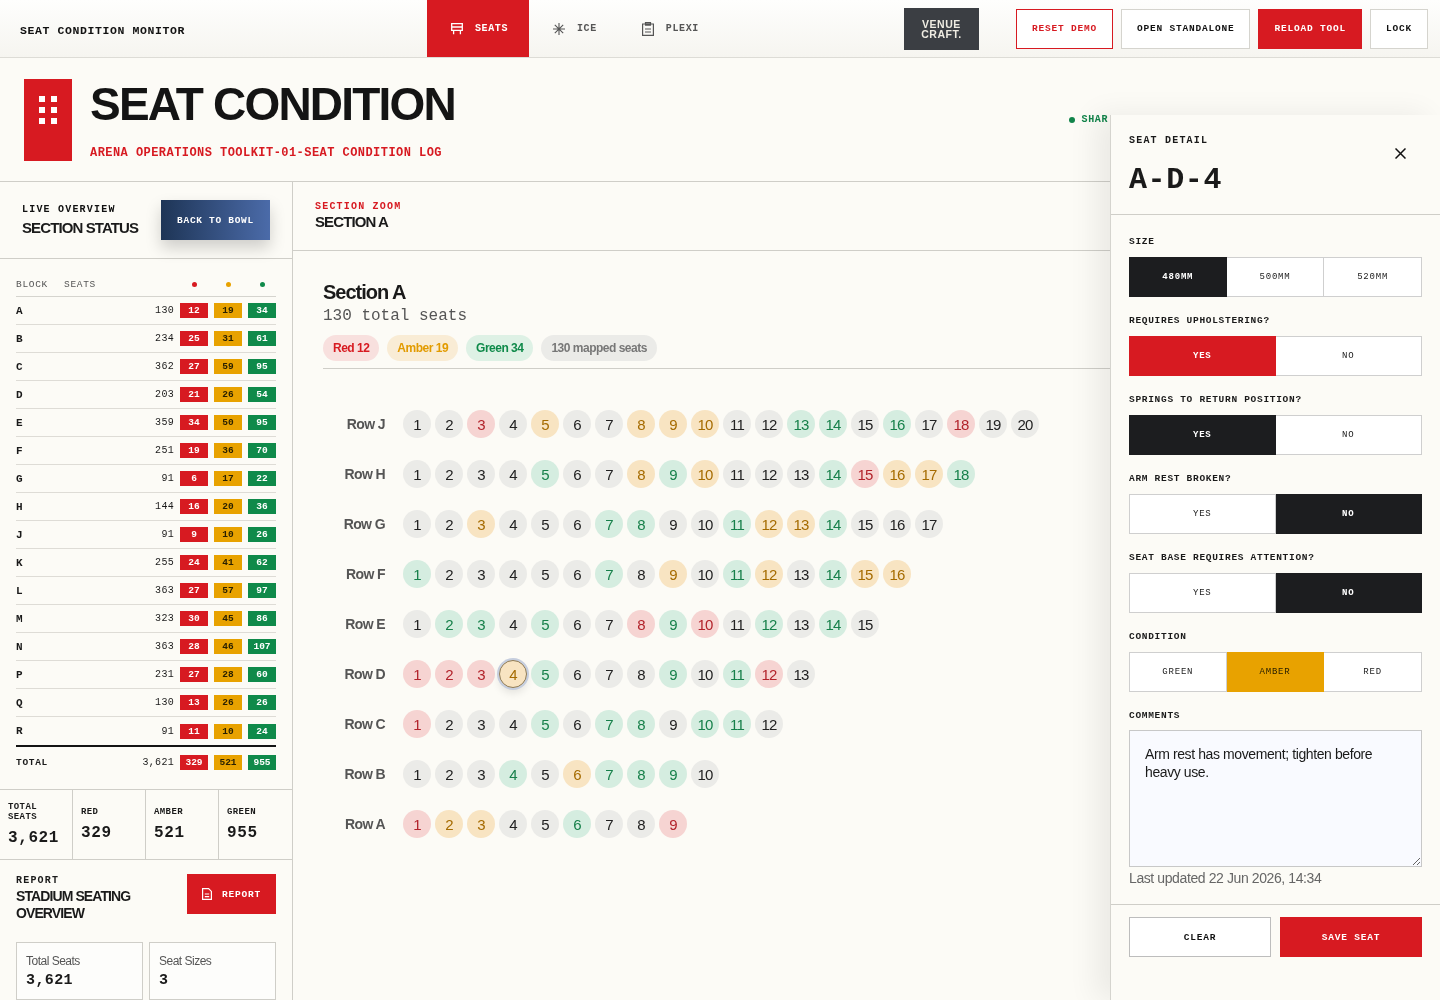  What do you see at coordinates (668, 28) in the screenshot?
I see `nav-tab: PLEXI` at bounding box center [668, 28].